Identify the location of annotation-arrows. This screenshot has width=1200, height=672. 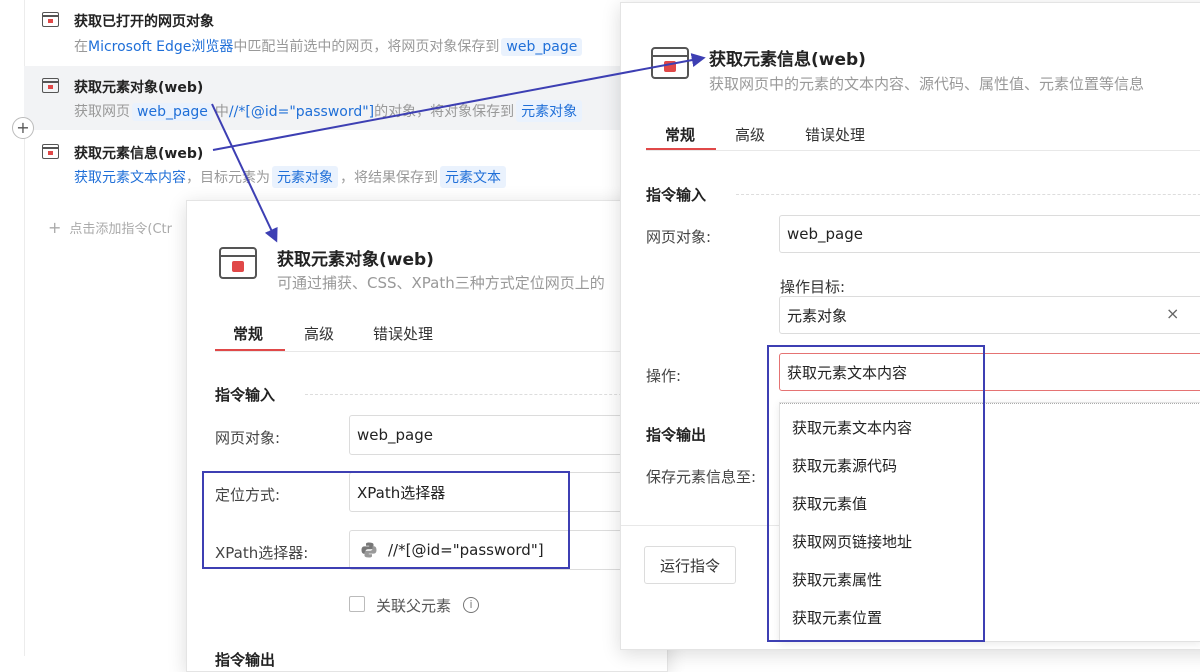
(458, 148).